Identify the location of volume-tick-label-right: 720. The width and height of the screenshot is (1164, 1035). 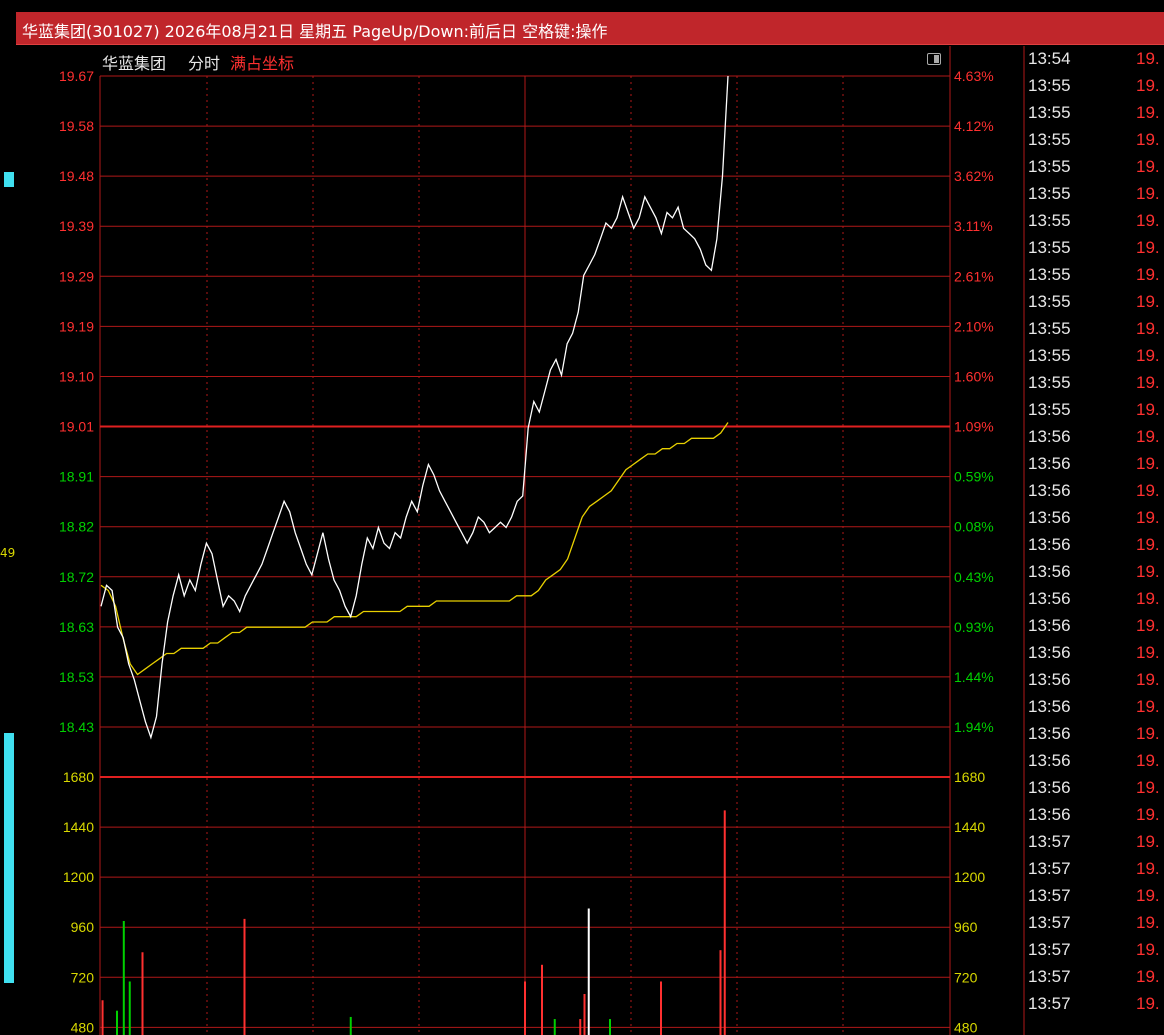
(966, 977).